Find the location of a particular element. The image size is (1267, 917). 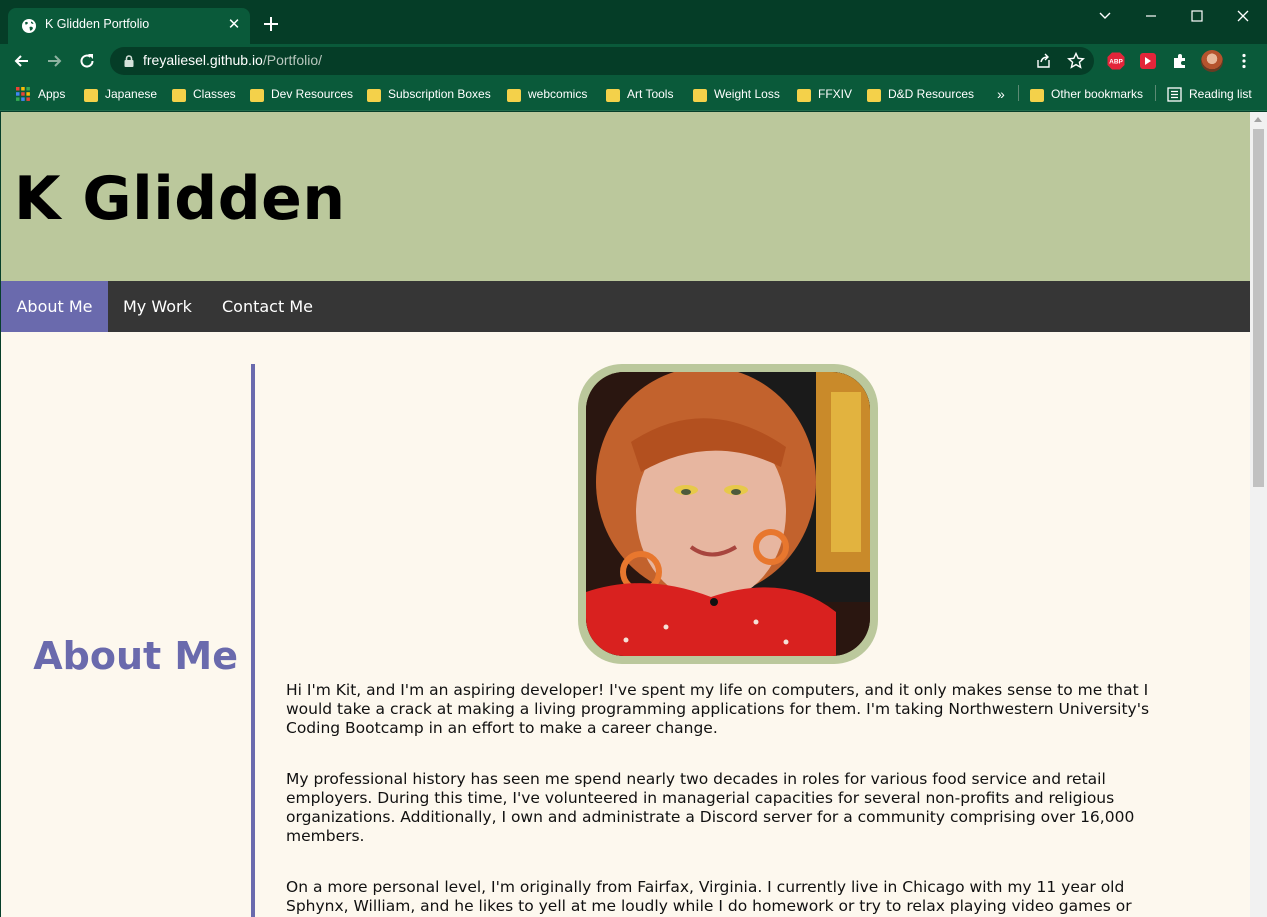

page-scrollbar is located at coordinates (1258, 514).